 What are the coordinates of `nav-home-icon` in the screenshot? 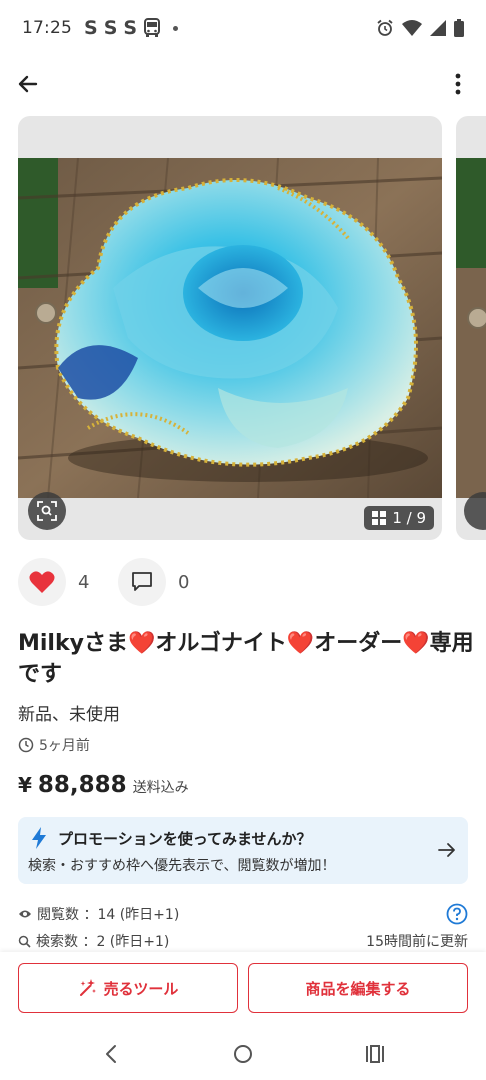 It's located at (243, 1054).